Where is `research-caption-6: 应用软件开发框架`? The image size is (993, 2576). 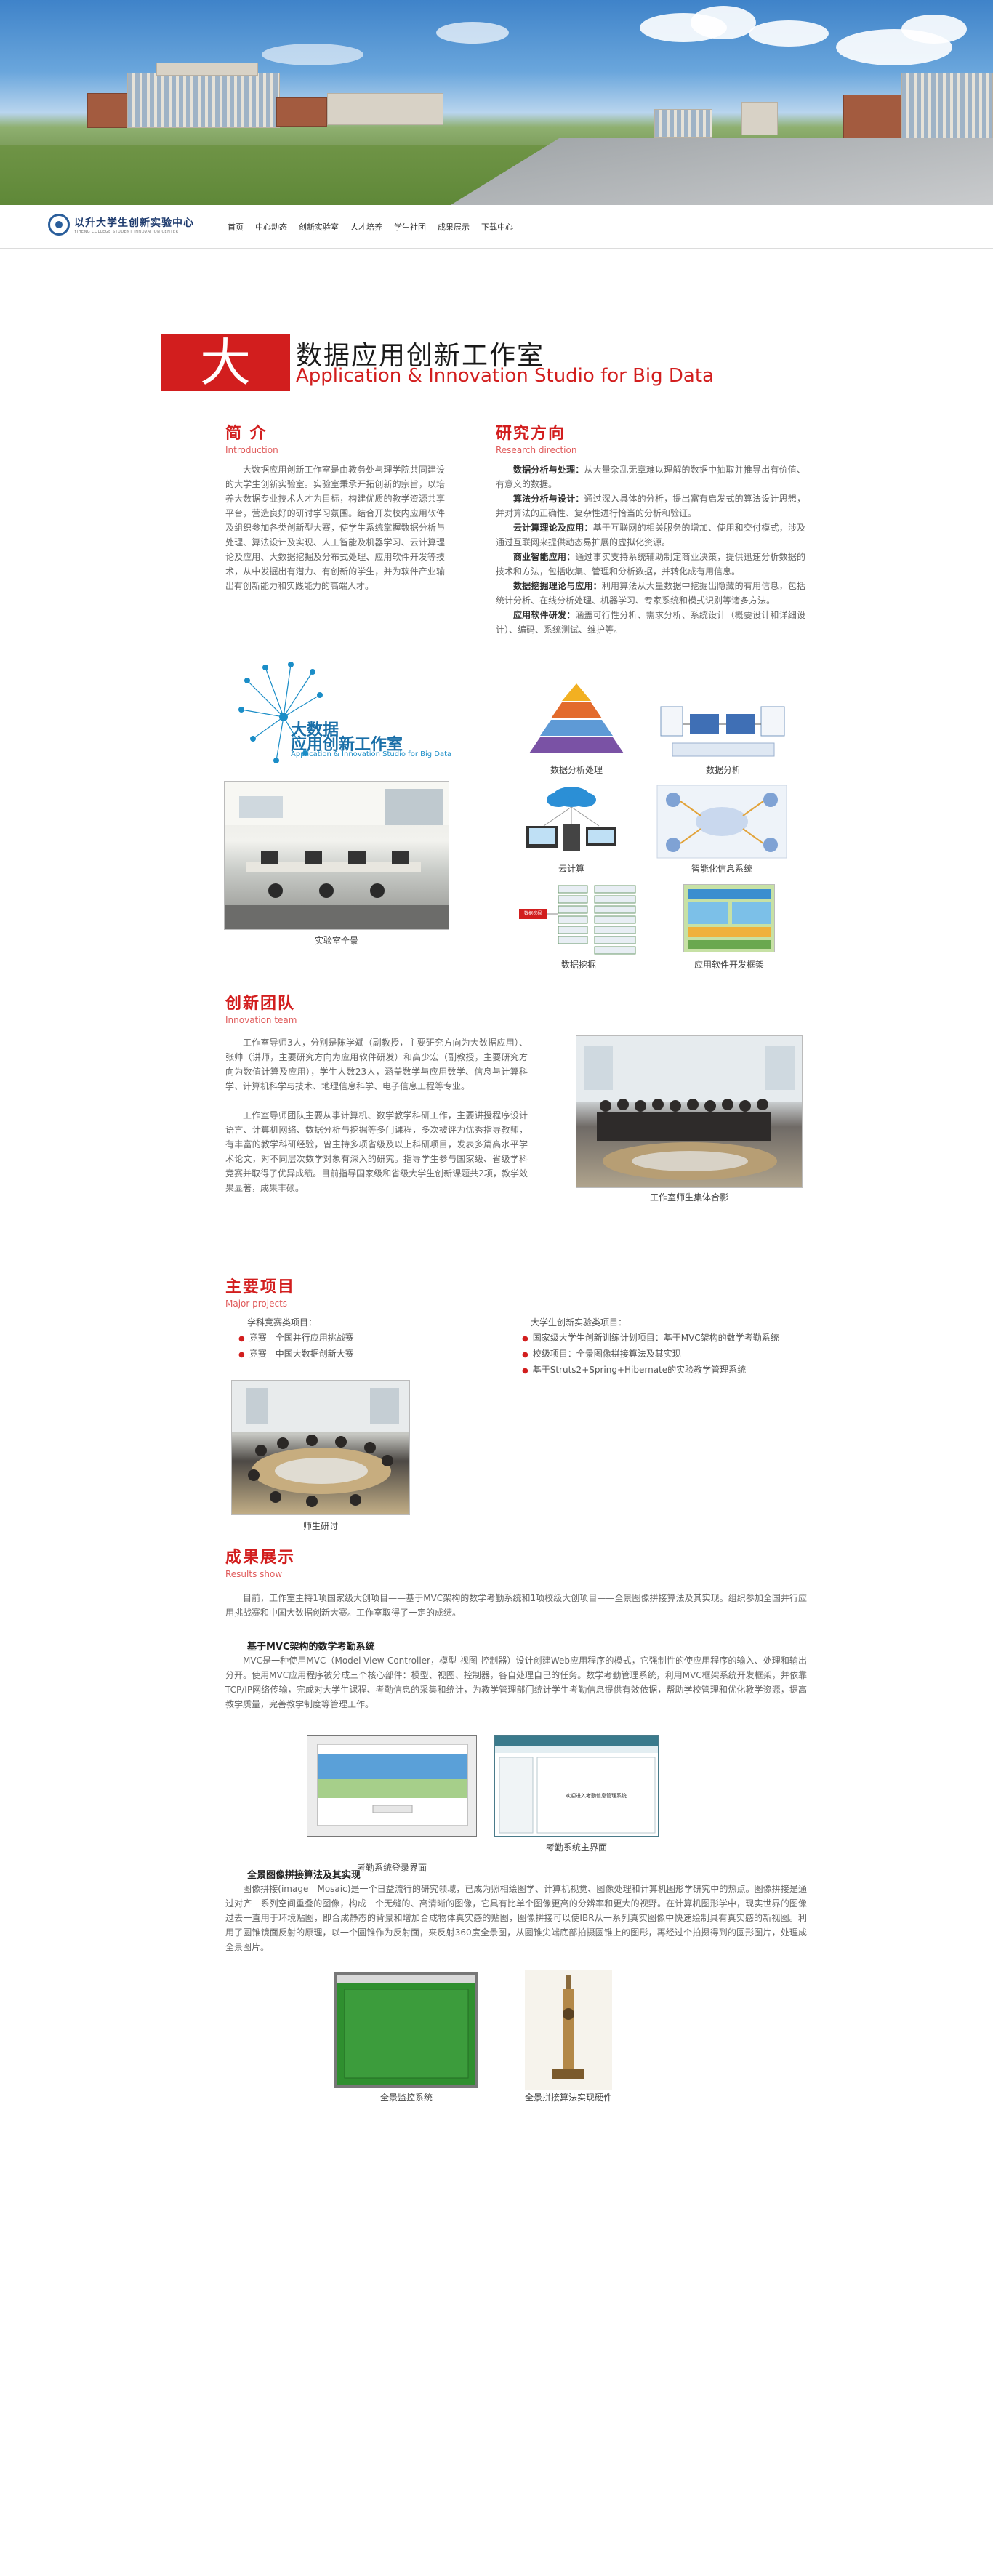 research-caption-6: 应用软件开发框架 is located at coordinates (729, 965).